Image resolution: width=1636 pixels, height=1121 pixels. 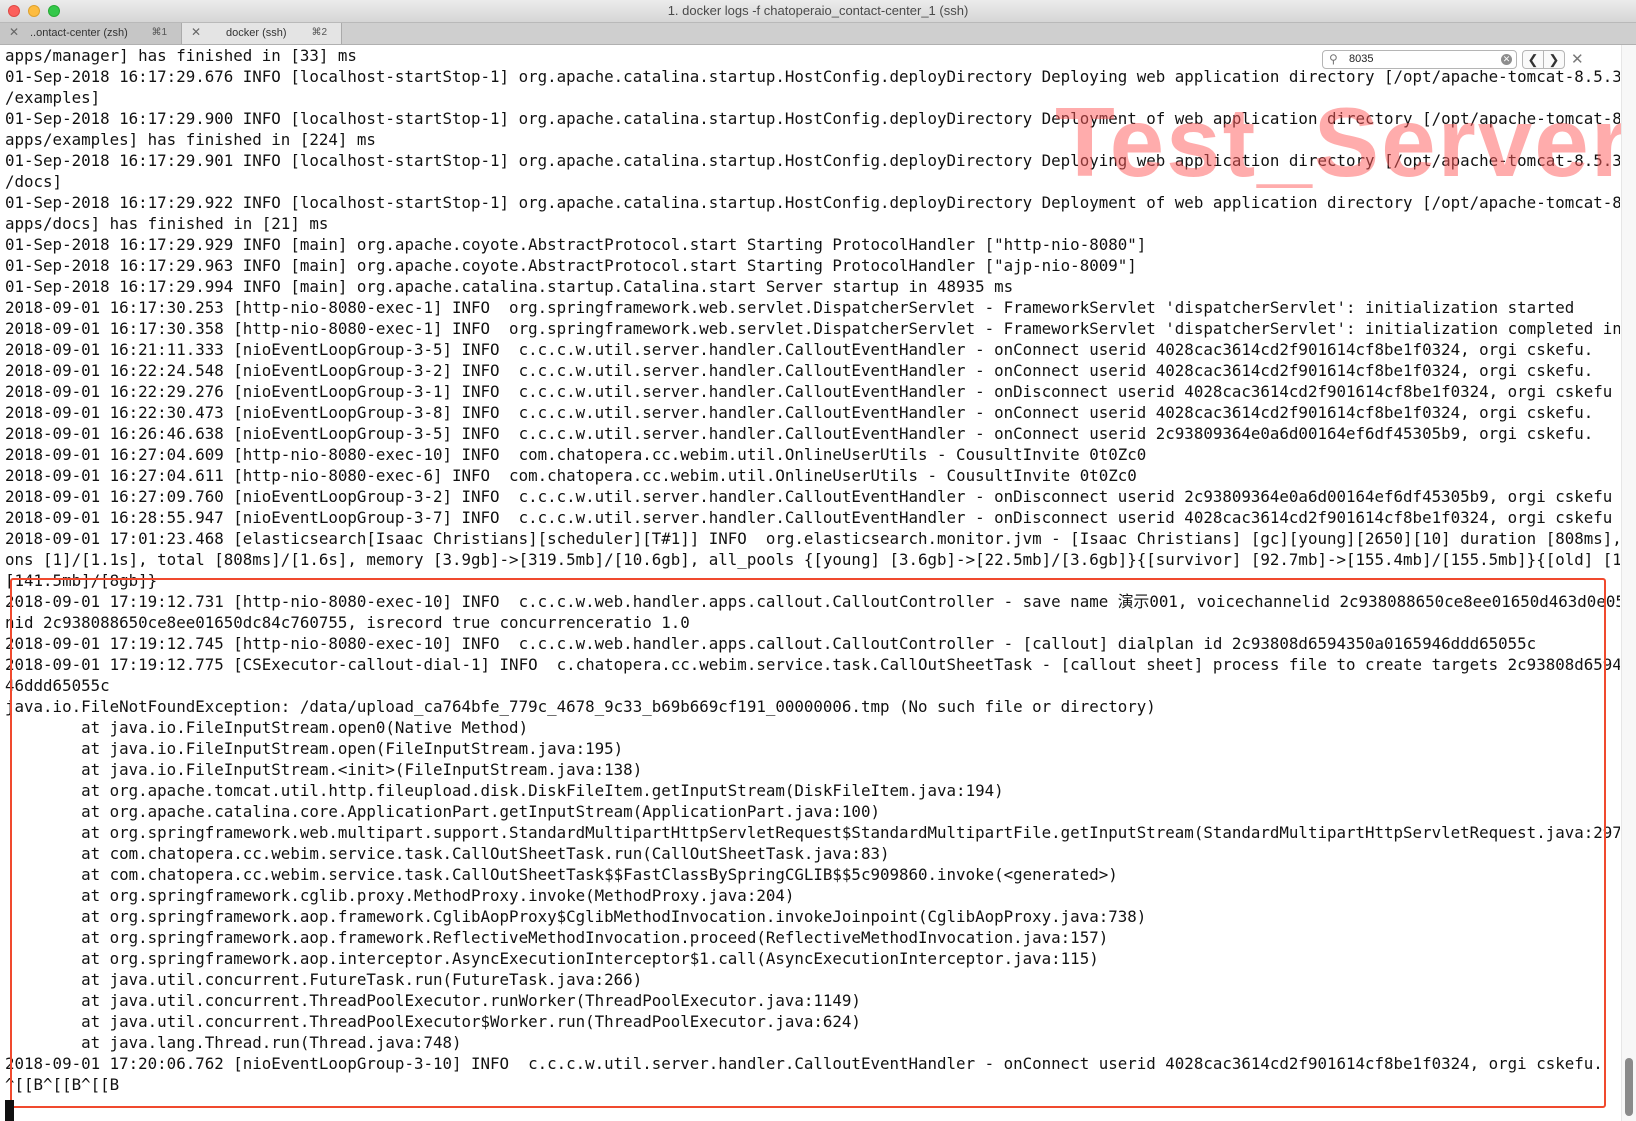 I want to click on terminal-cursor, so click(x=9, y=1110).